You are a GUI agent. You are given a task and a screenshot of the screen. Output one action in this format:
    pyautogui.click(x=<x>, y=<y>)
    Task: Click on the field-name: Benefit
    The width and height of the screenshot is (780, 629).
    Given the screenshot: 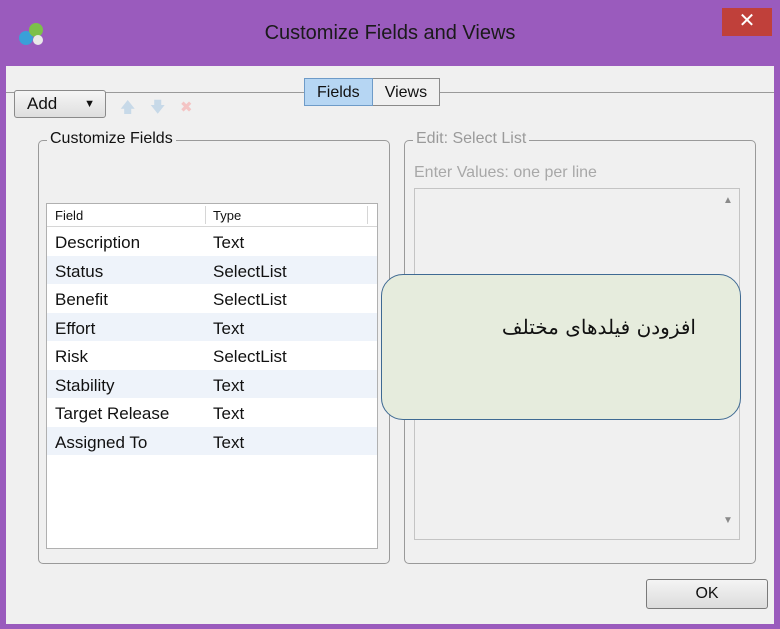 What is the action you would take?
    pyautogui.click(x=81, y=299)
    